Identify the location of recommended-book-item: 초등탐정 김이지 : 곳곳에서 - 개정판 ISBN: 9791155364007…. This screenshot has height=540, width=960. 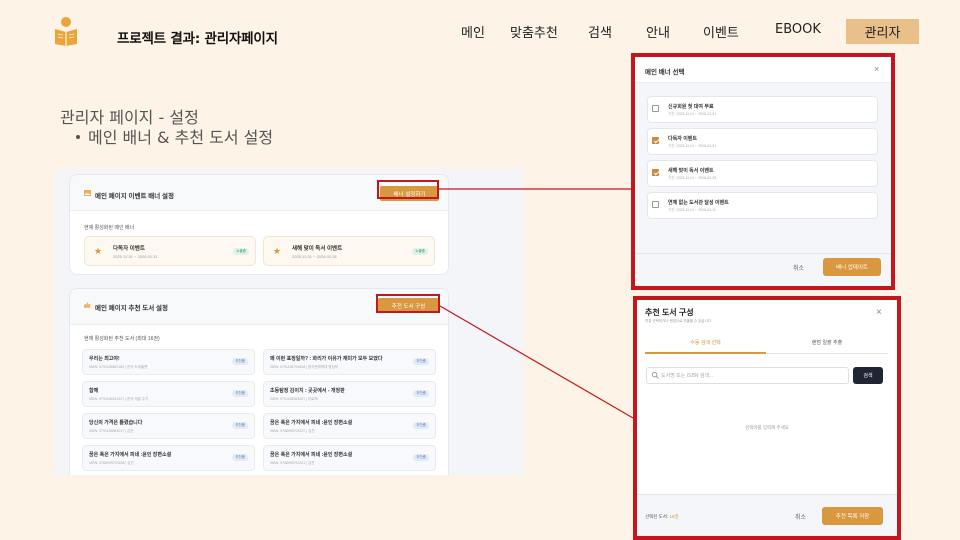
(349, 394).